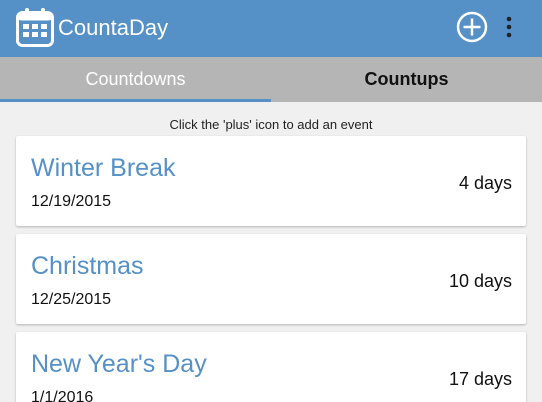 The image size is (542, 402). I want to click on app-bar: CountaDay, so click(271, 28).